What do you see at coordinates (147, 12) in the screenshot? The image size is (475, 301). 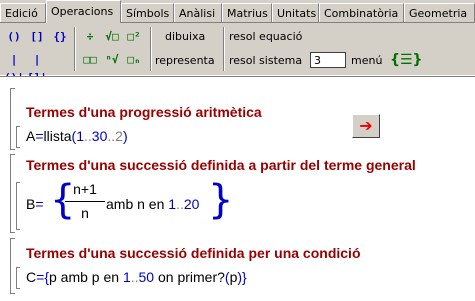 I see `tab-simbols: Símbols` at bounding box center [147, 12].